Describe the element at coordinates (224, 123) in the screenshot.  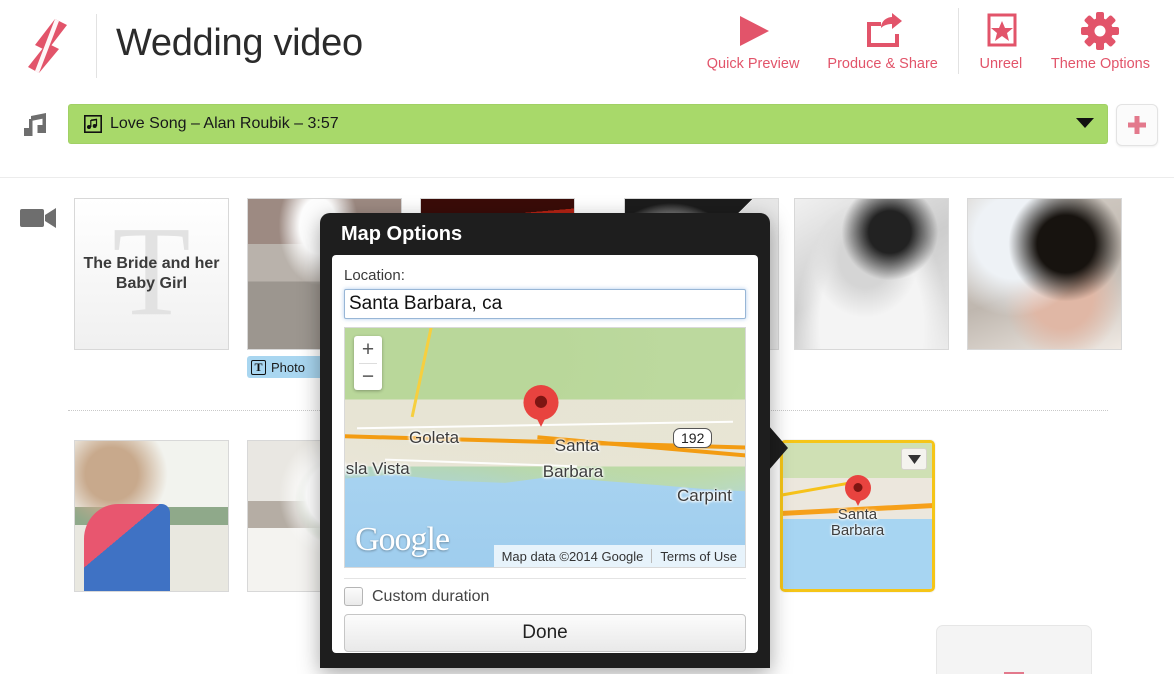
I see `music-track-label: Love Song – Alan Roubik – 3:57` at that location.